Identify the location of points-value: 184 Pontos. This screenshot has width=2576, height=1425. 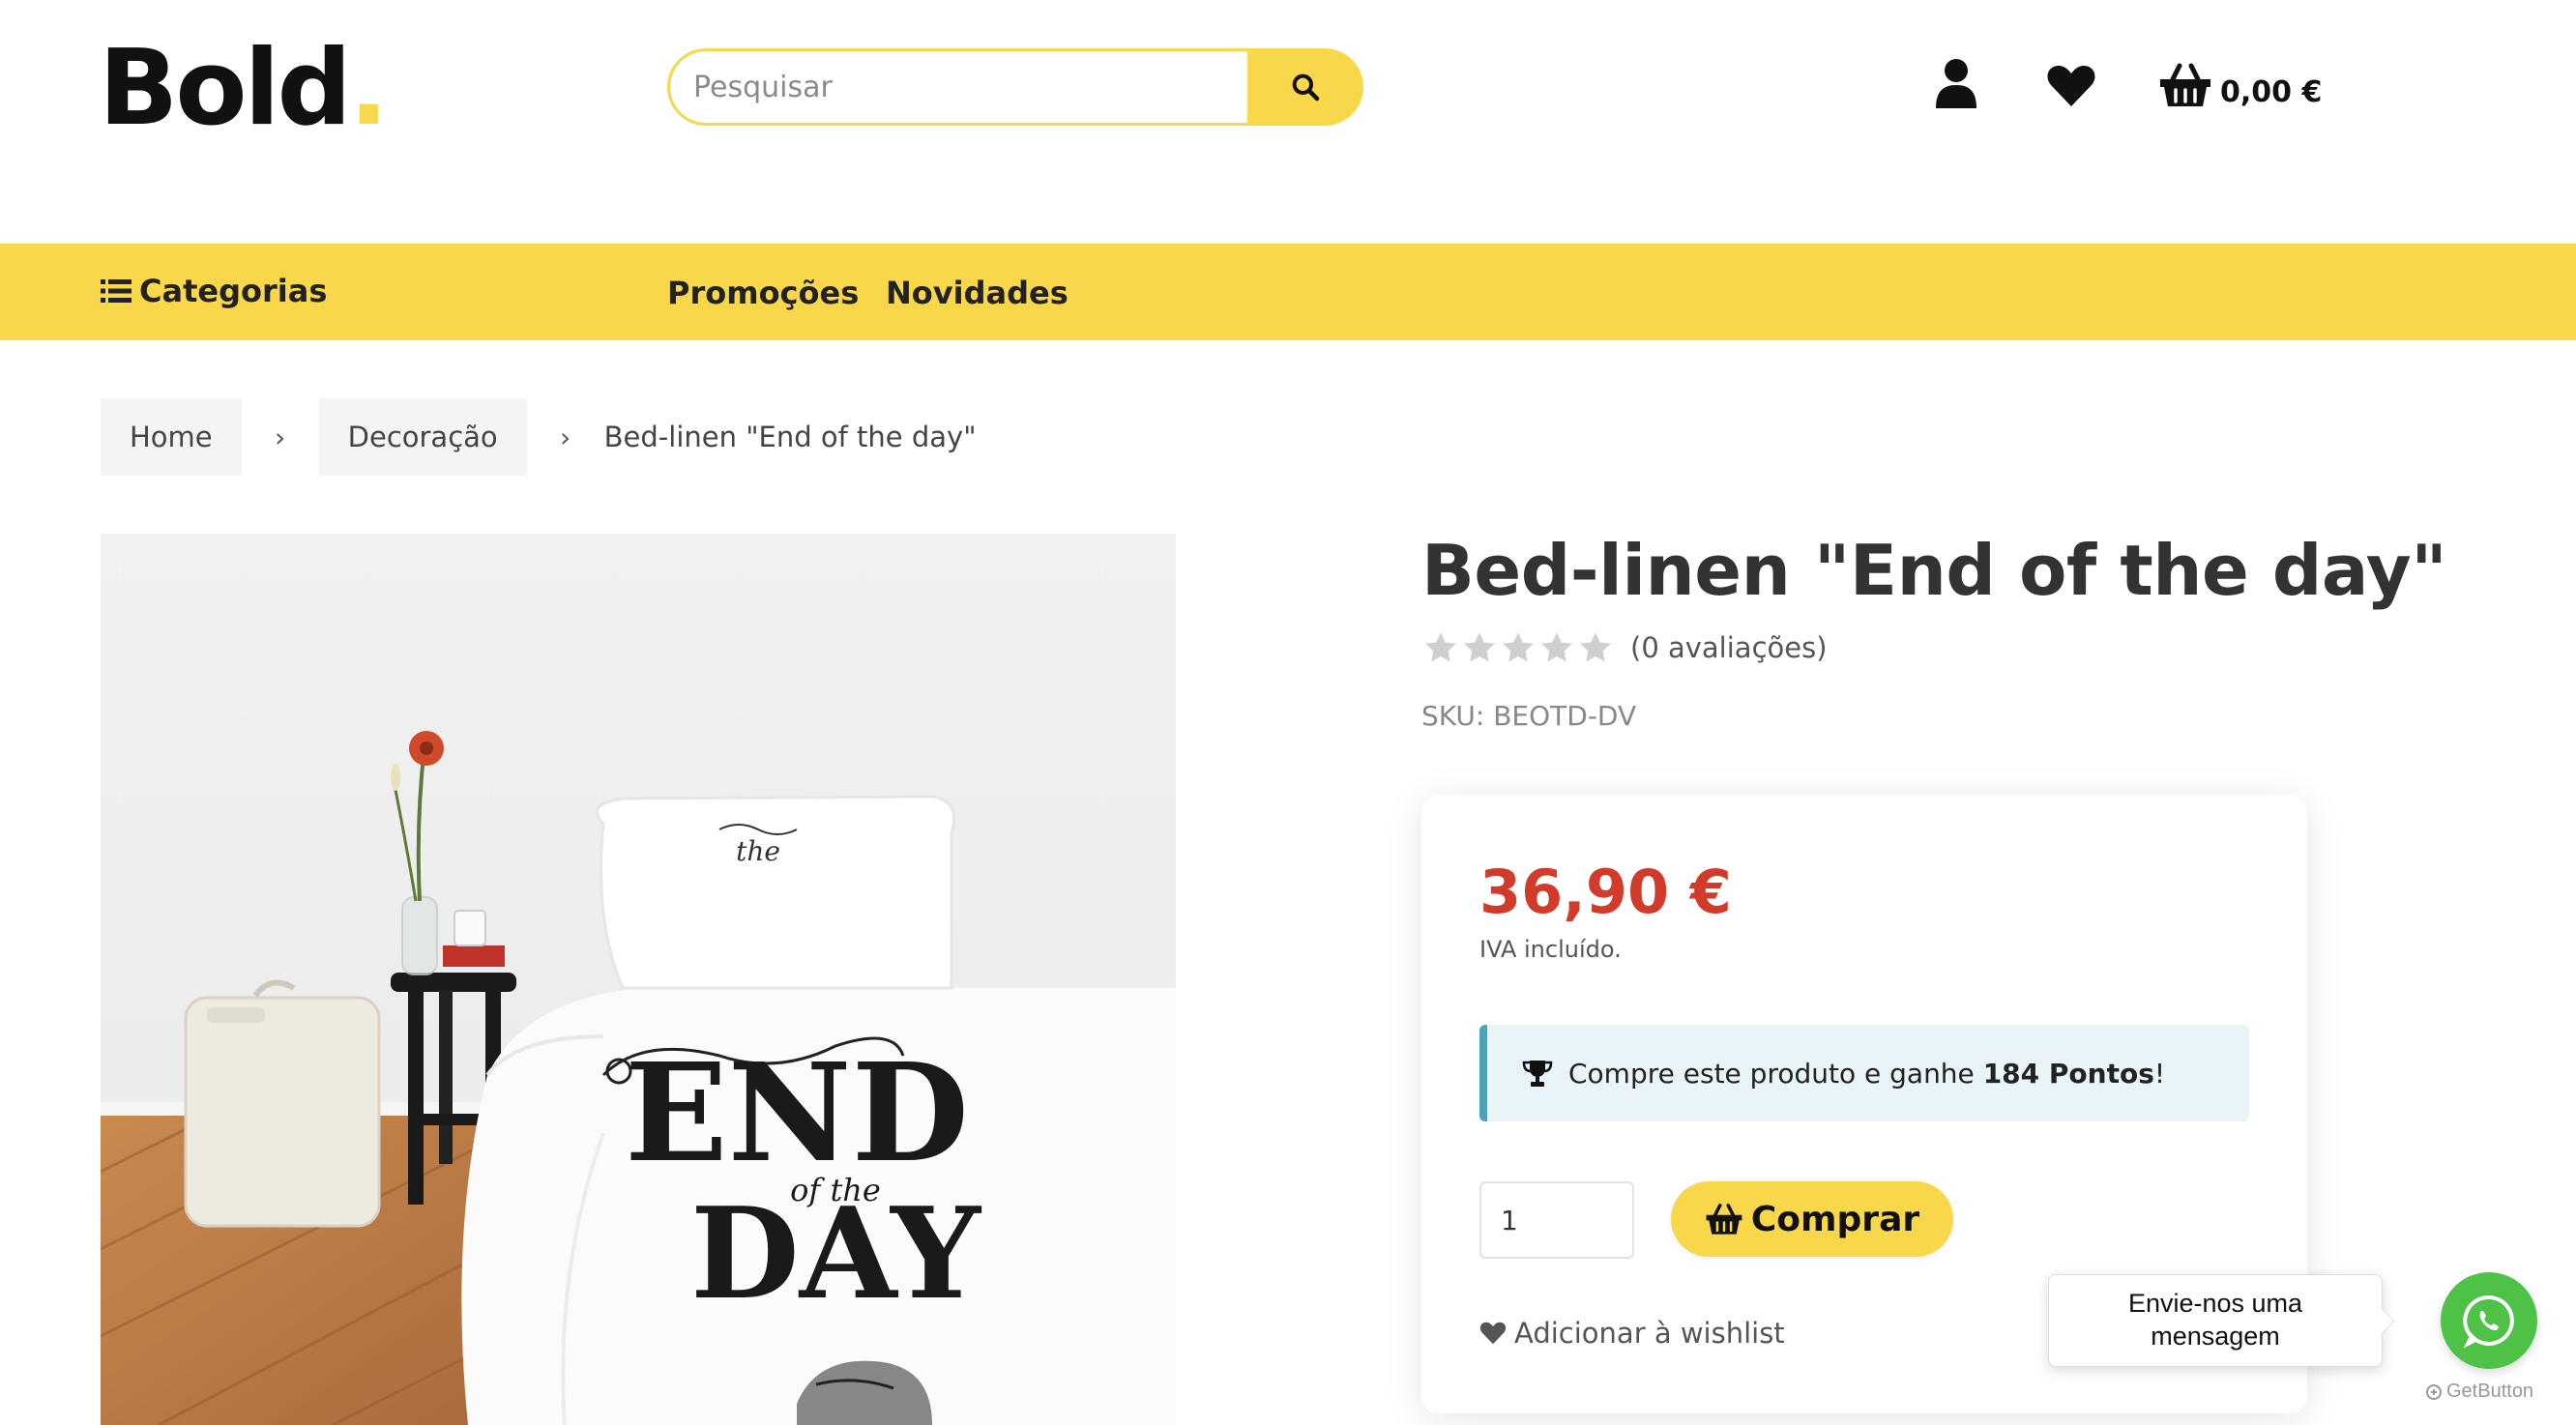
(2068, 1073).